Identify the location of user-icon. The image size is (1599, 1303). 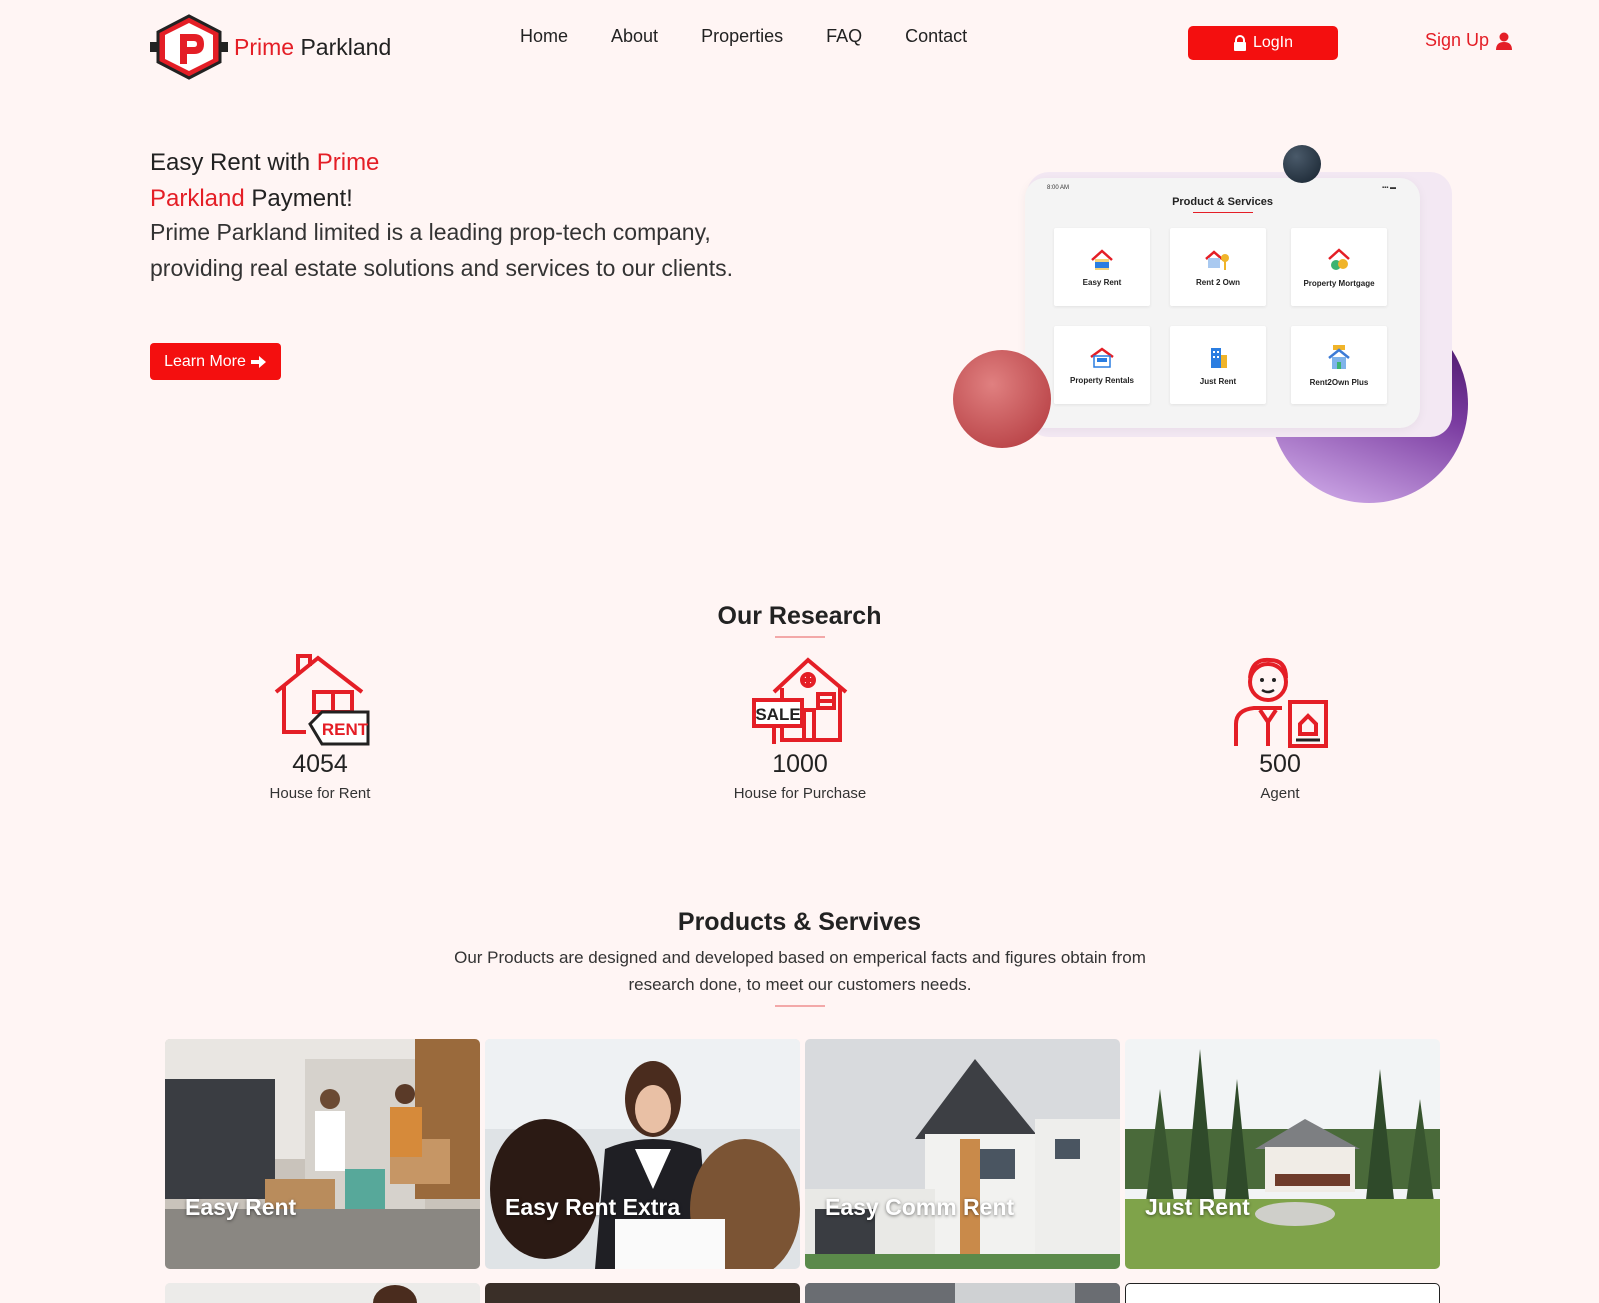
(1504, 41).